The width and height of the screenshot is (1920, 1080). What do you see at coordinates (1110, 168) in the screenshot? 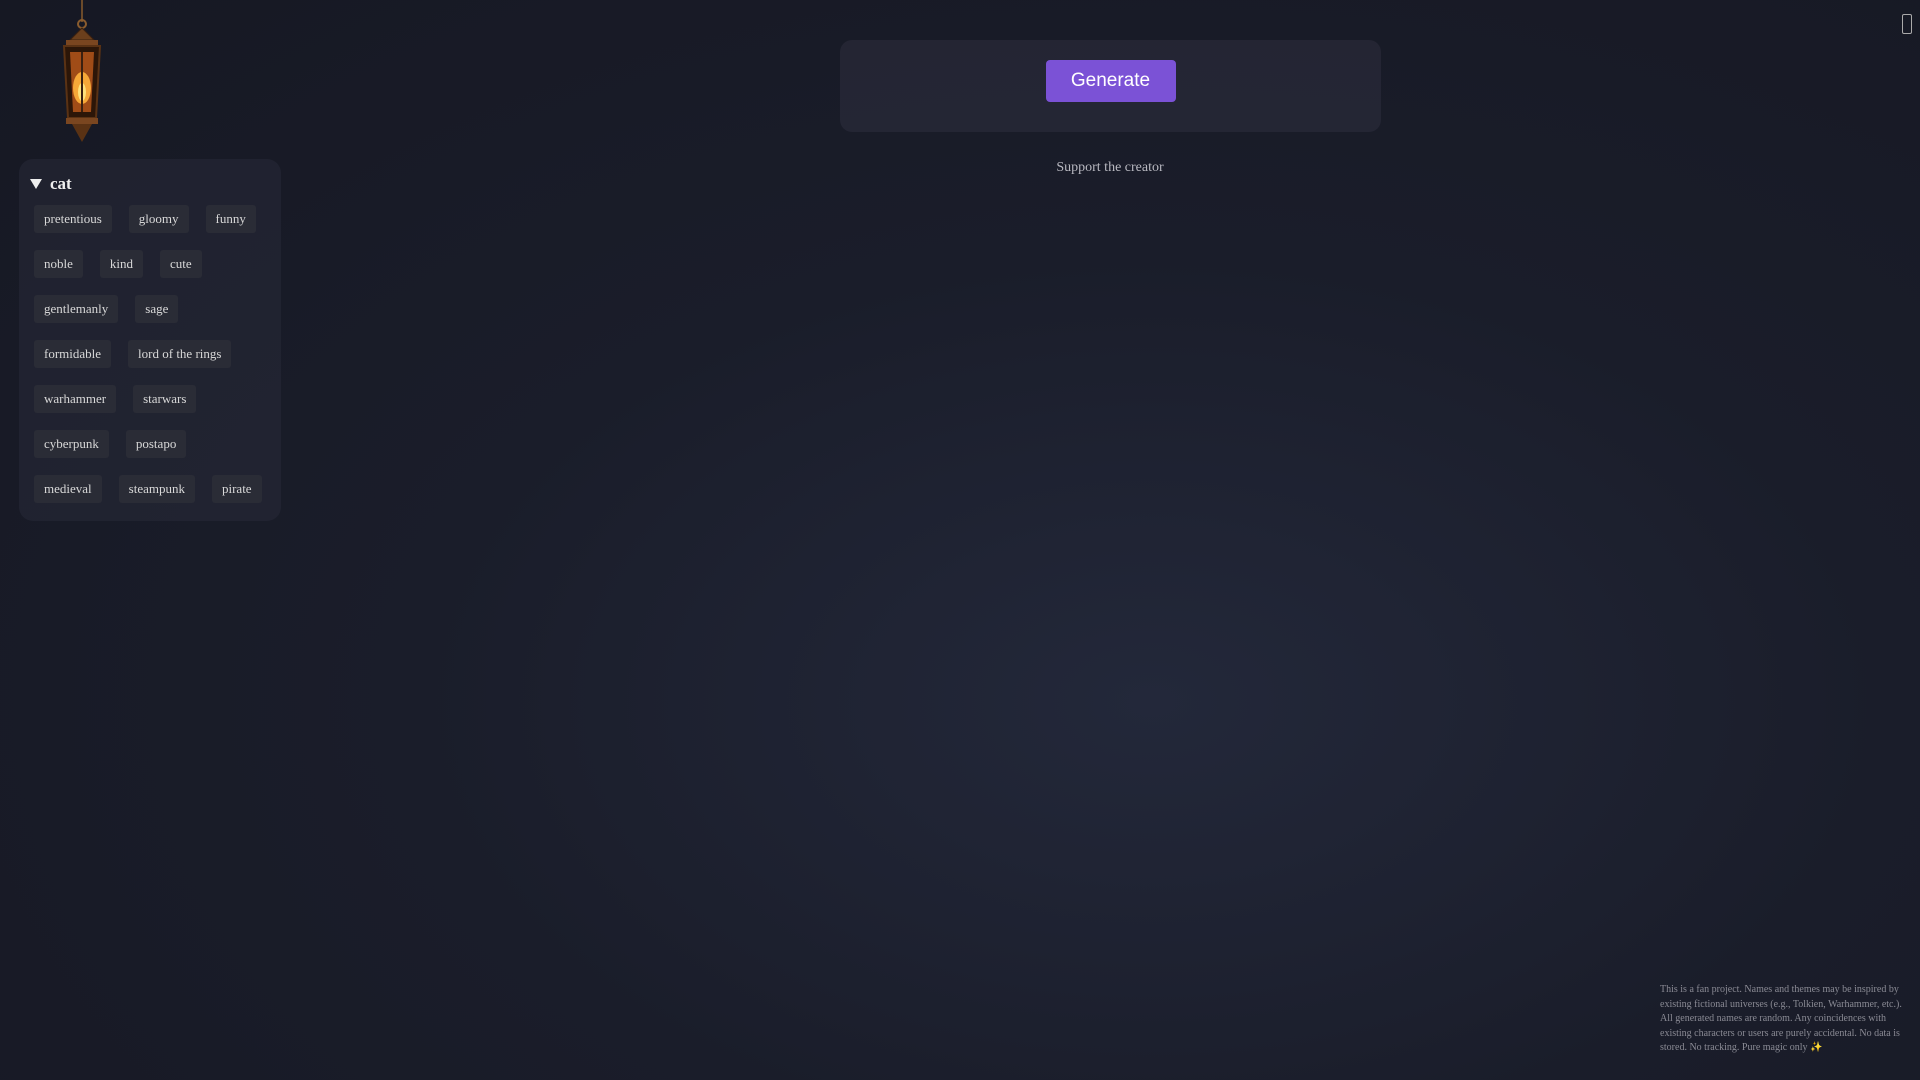
I see `support-creator-link: Support the creator` at bounding box center [1110, 168].